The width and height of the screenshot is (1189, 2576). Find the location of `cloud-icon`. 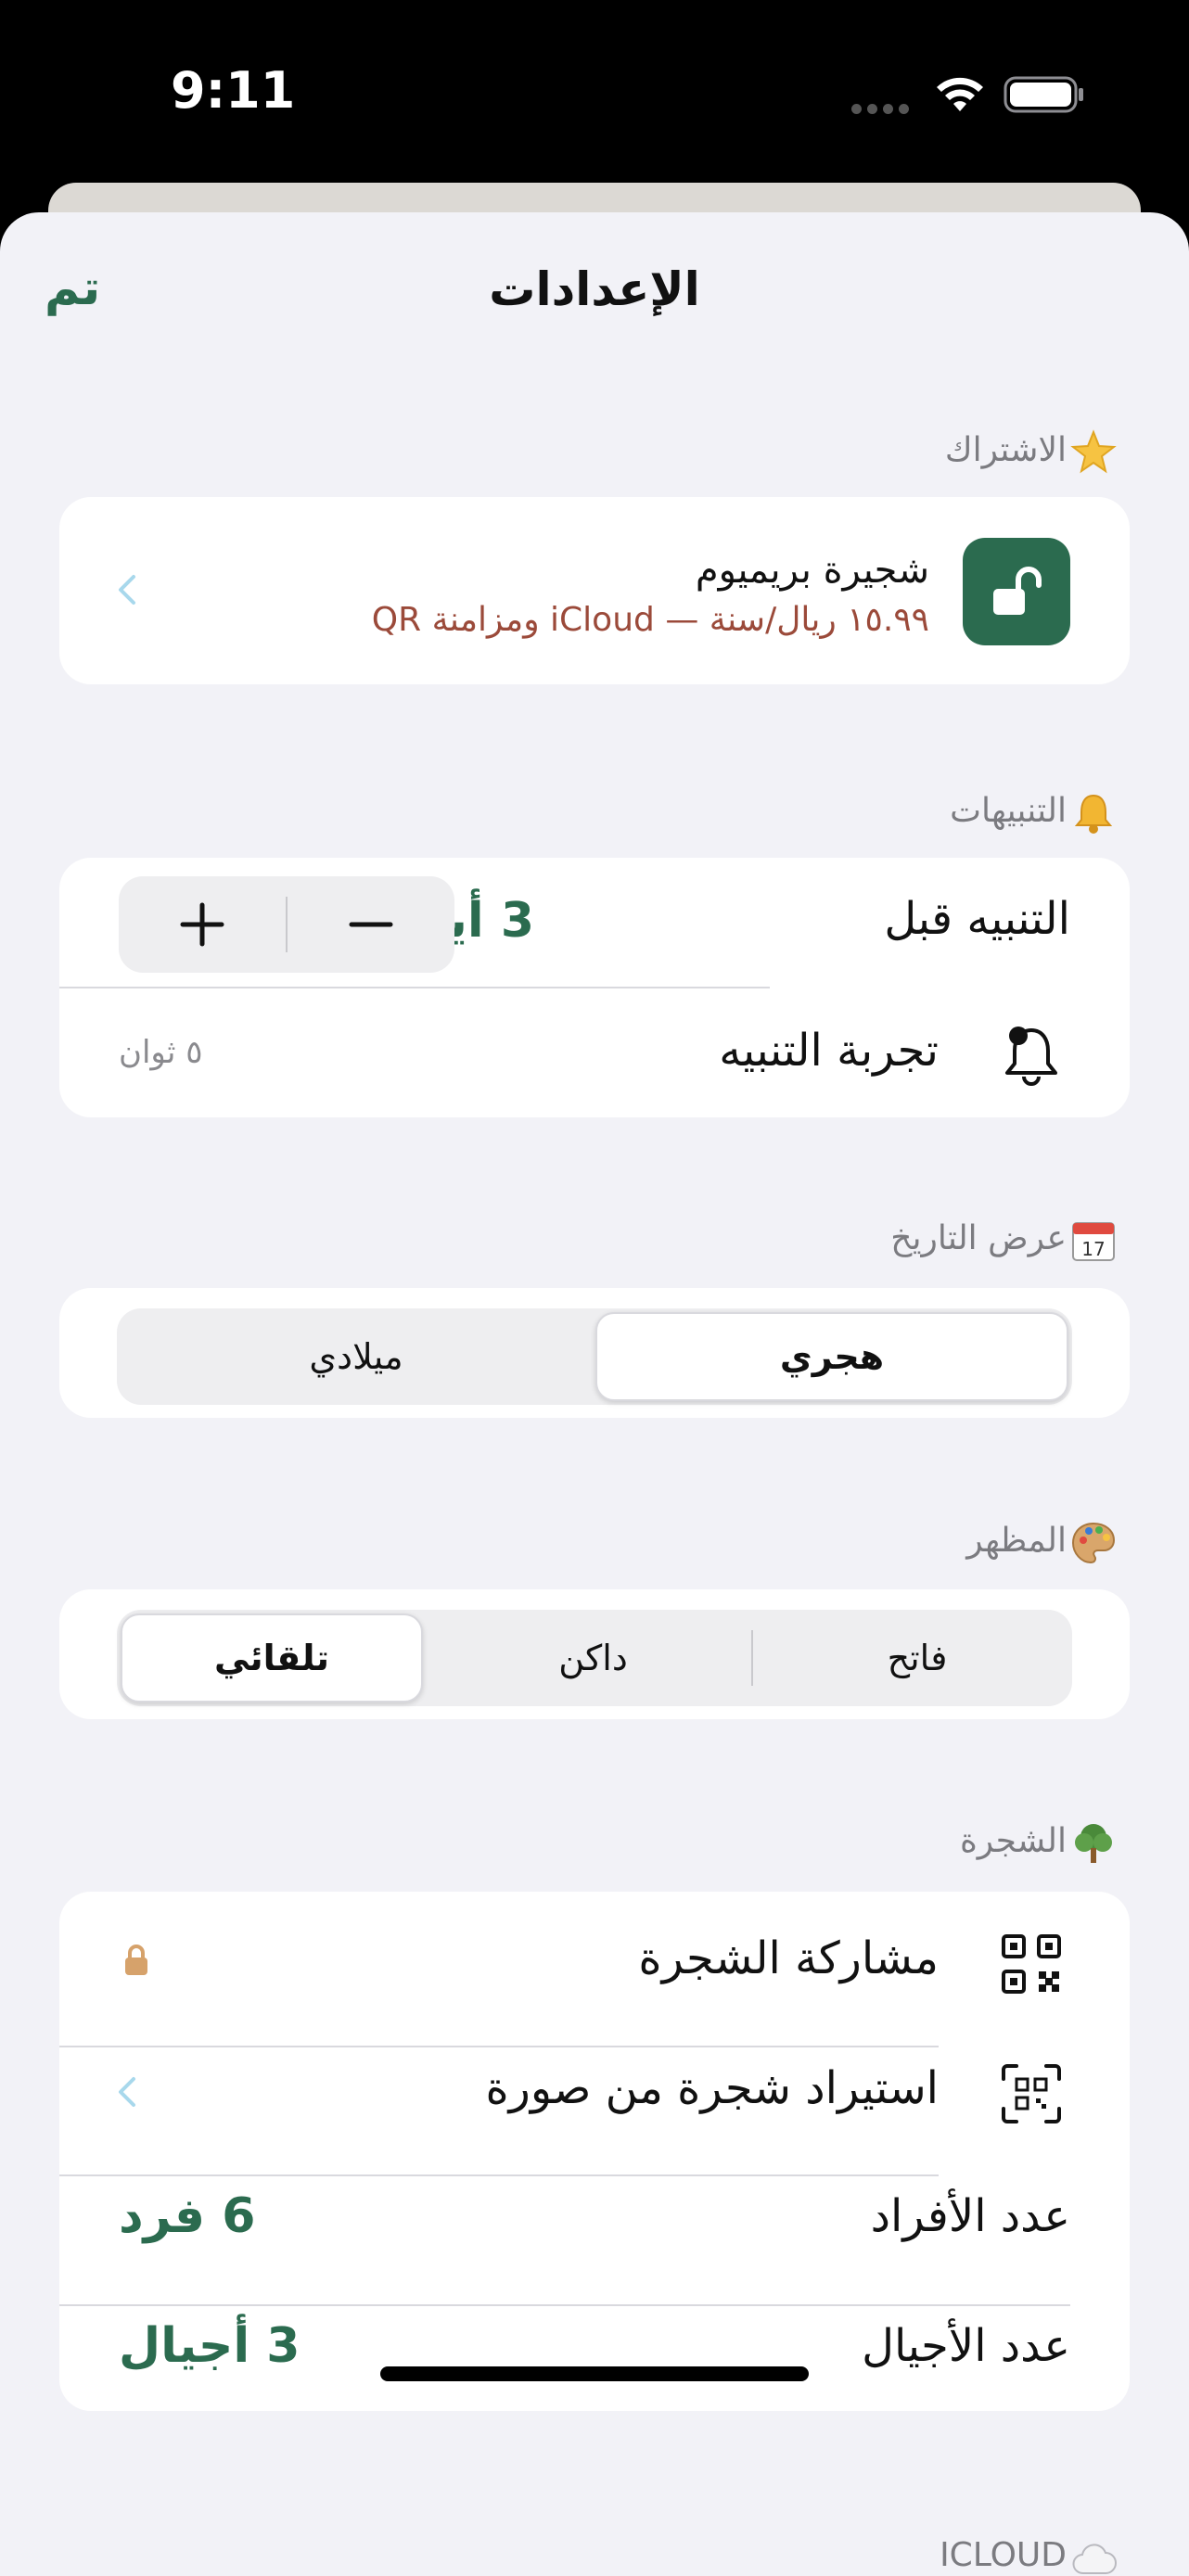

cloud-icon is located at coordinates (1094, 2559).